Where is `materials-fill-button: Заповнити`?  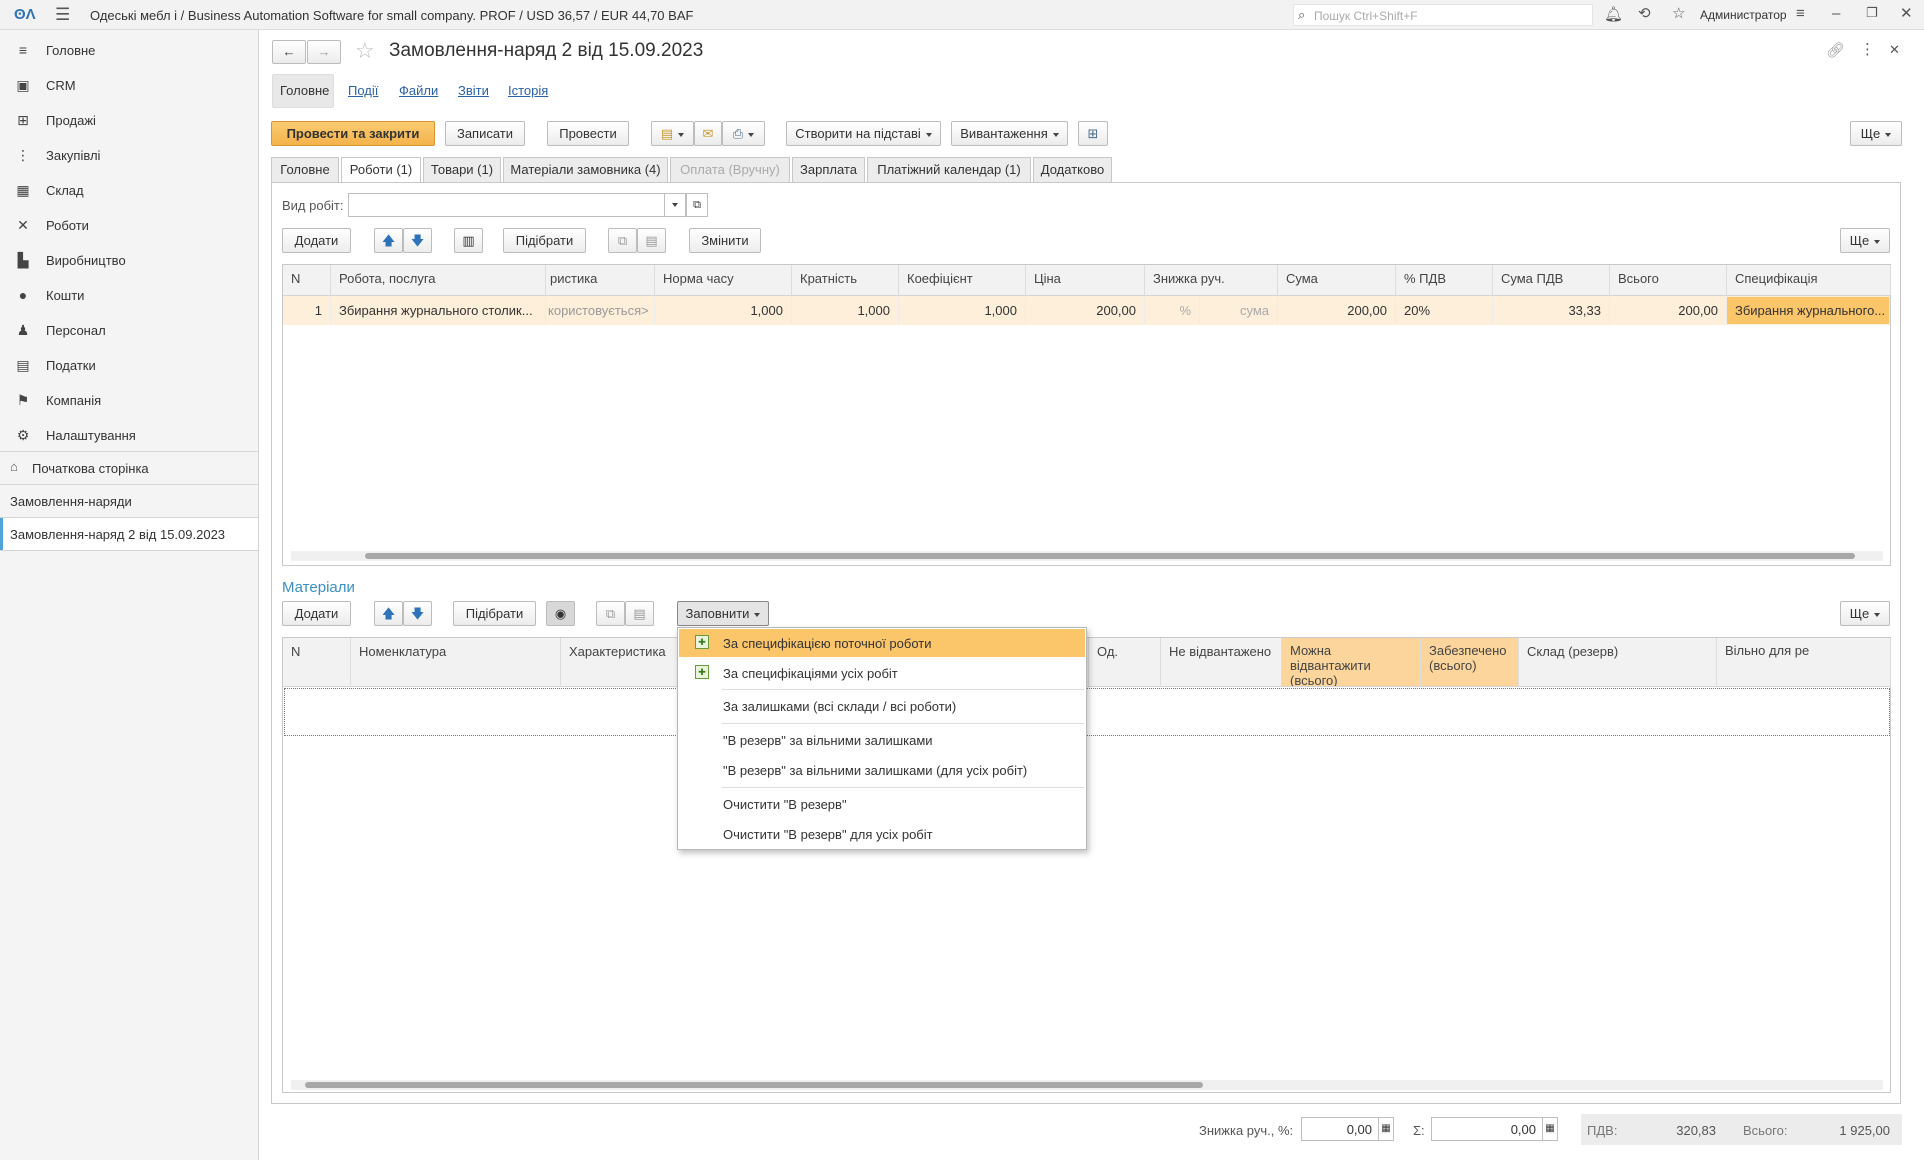 materials-fill-button: Заповнити is located at coordinates (723, 613).